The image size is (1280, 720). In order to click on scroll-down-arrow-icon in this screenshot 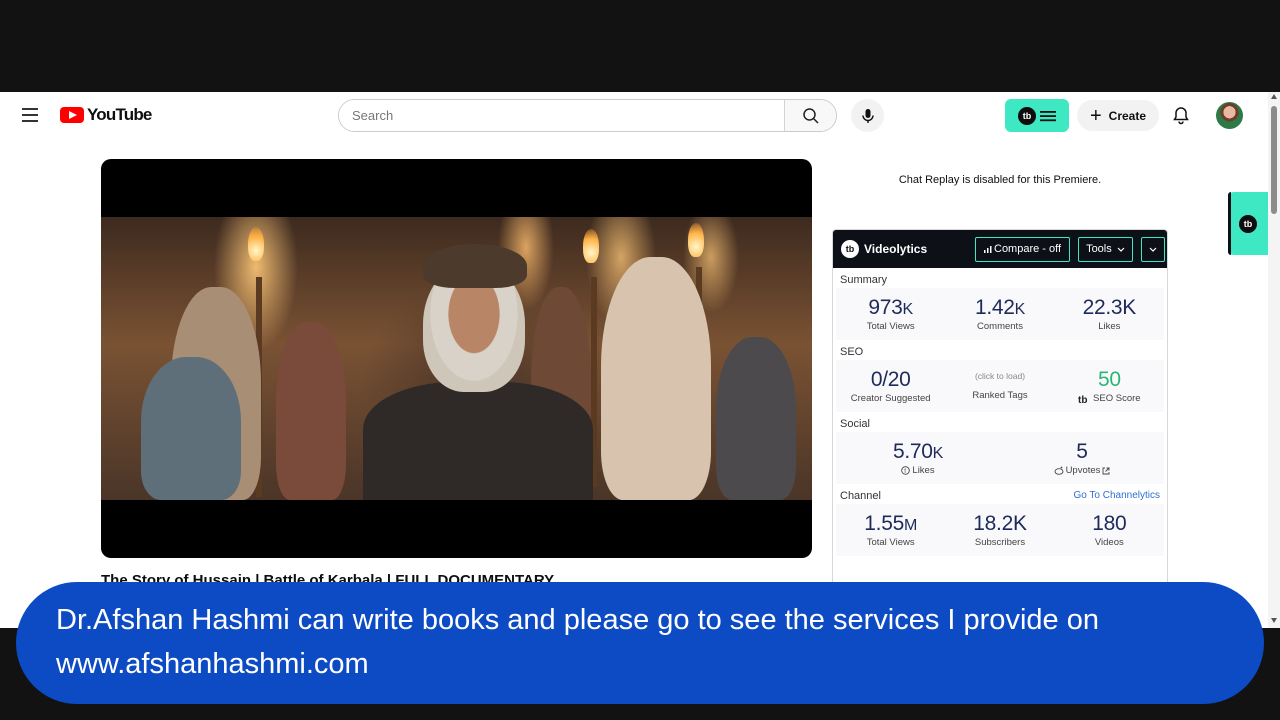, I will do `click(1274, 620)`.